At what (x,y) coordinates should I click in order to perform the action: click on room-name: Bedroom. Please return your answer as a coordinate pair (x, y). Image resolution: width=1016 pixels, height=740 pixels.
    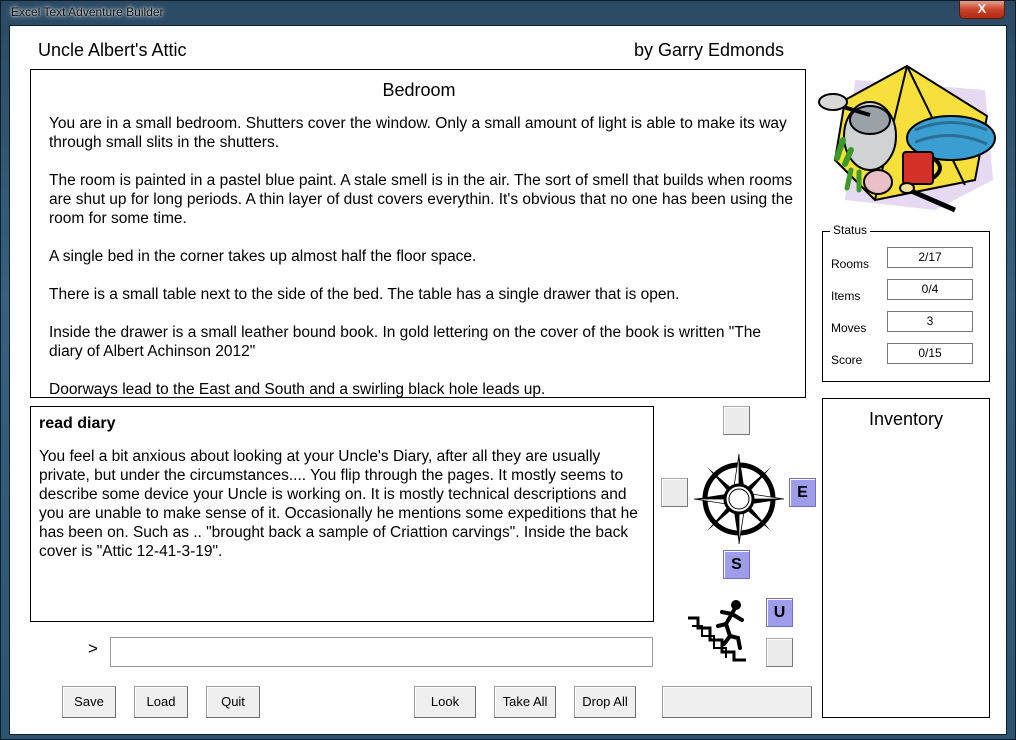
    Looking at the image, I should click on (419, 90).